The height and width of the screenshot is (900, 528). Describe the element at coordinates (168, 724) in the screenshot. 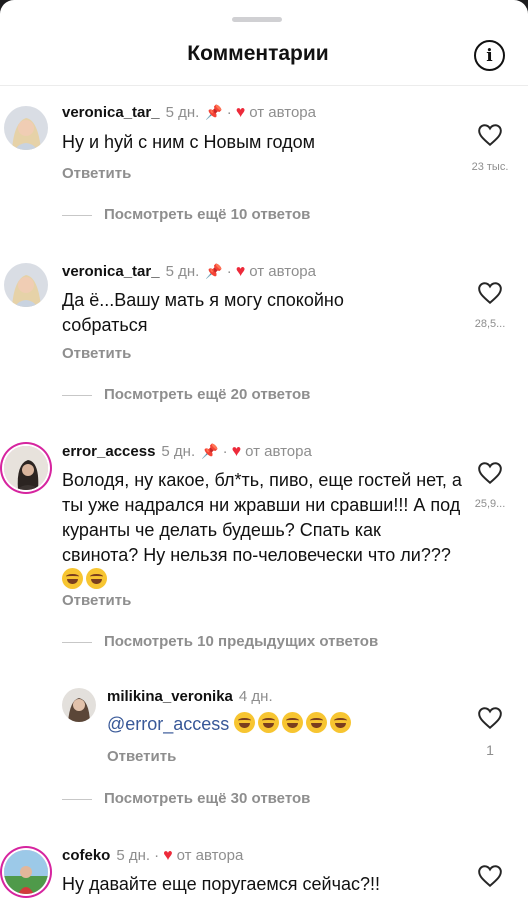

I see `user-mention: @error_access` at that location.